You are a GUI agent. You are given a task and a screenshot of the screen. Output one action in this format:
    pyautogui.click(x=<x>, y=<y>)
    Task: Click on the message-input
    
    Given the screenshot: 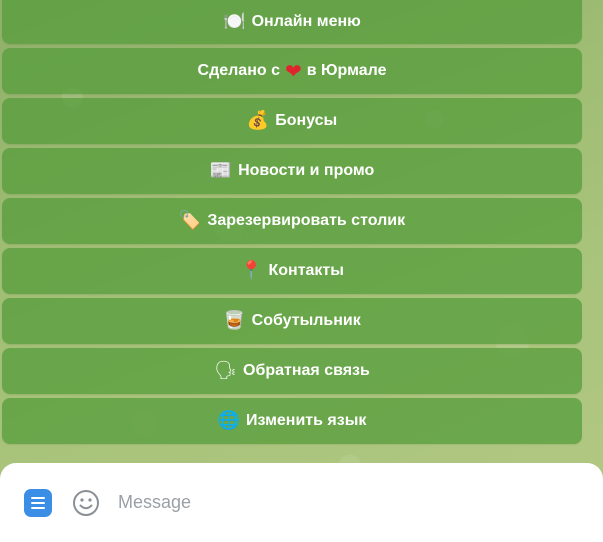 What is the action you would take?
    pyautogui.click(x=328, y=502)
    